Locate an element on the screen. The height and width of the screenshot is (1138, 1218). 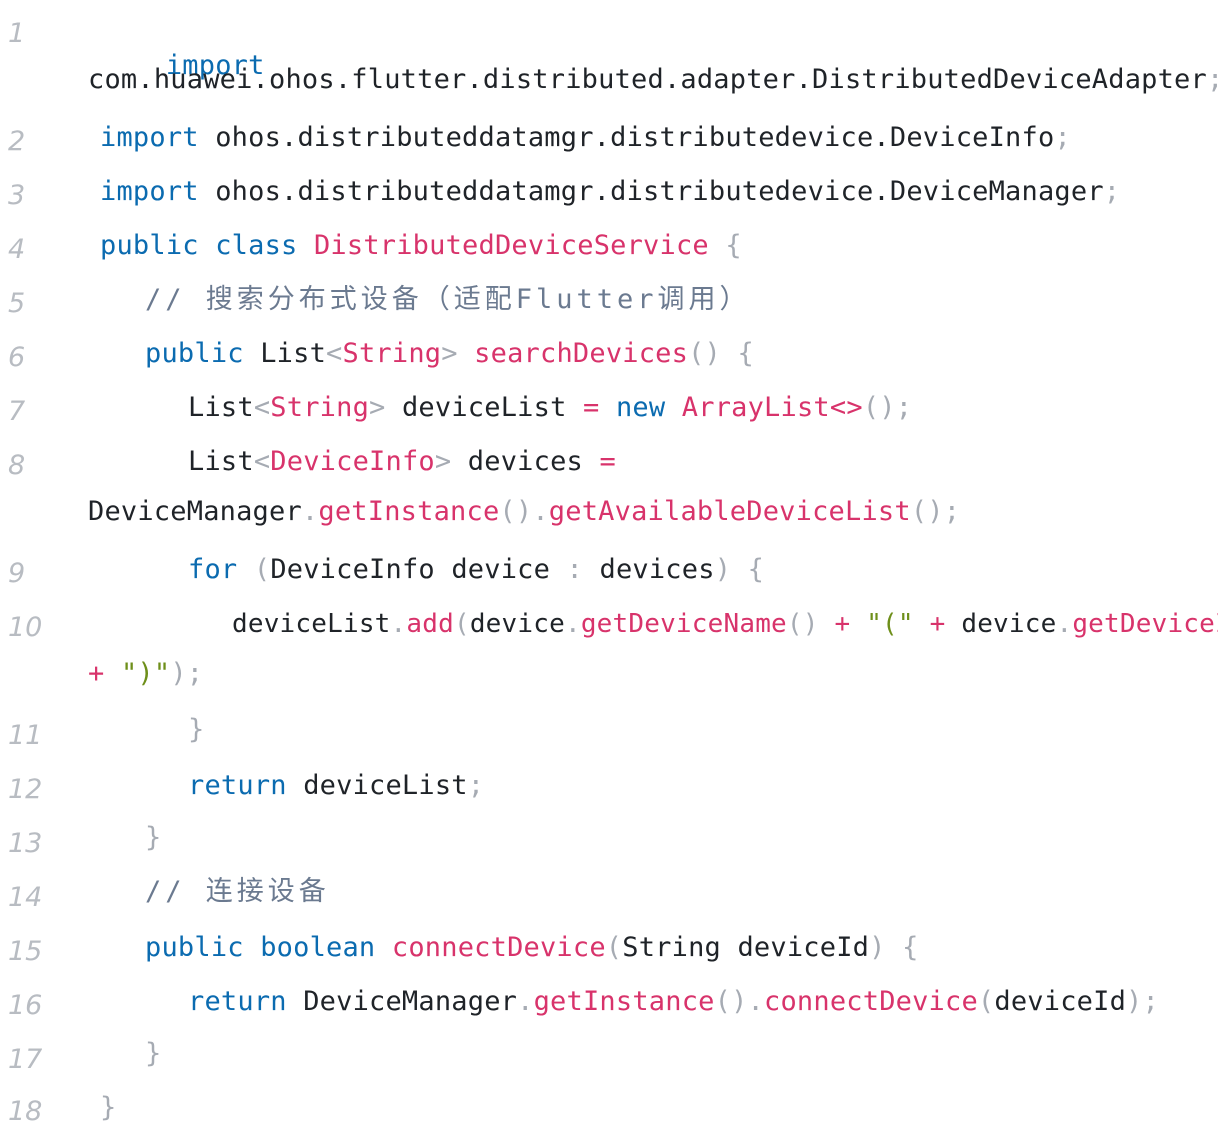
line-number: 9 is located at coordinates (17, 573).